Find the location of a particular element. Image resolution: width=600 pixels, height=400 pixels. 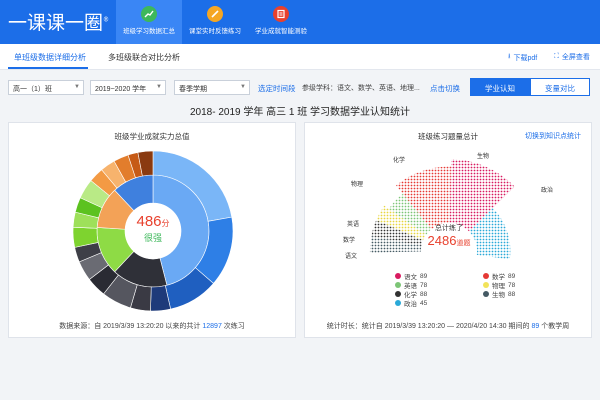

year-select-value: 2019~2020 学年 is located at coordinates (121, 89).